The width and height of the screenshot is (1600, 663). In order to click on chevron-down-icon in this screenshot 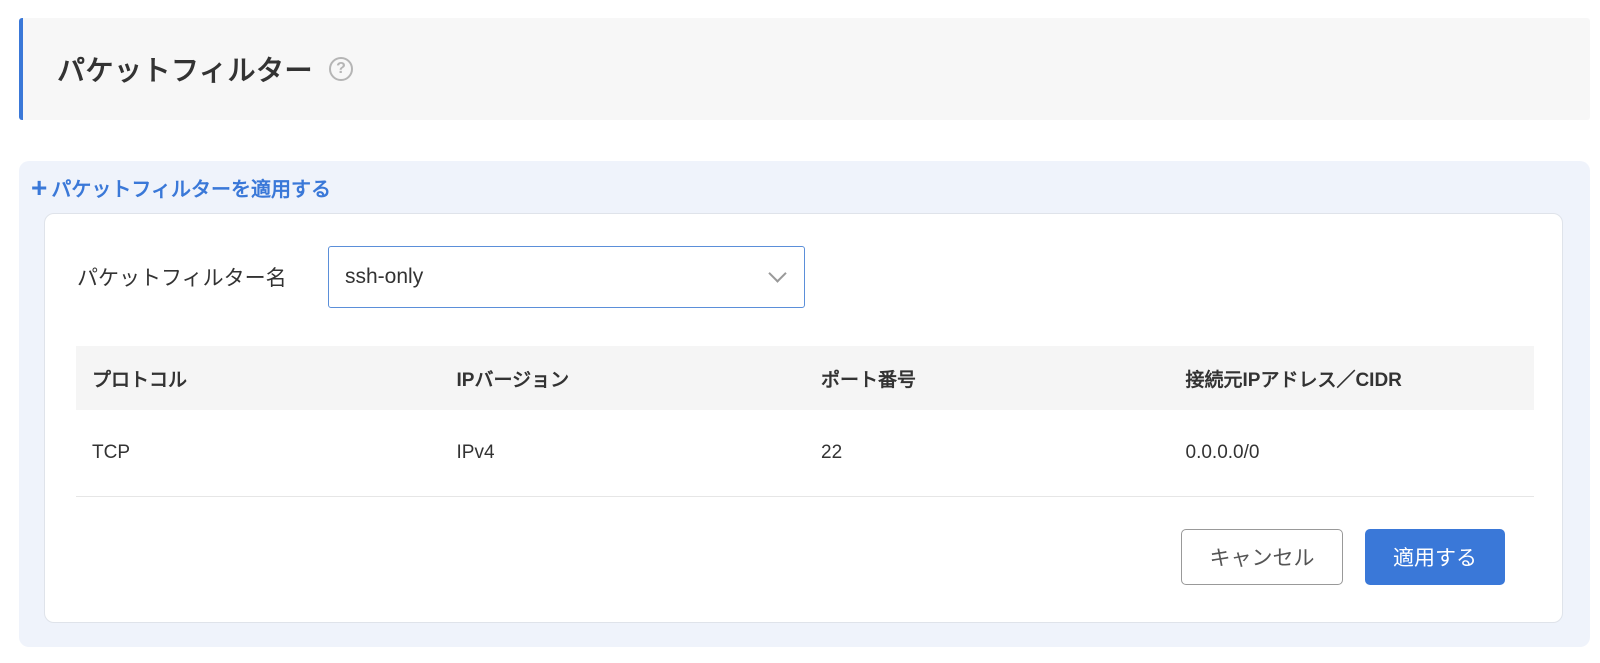, I will do `click(777, 273)`.